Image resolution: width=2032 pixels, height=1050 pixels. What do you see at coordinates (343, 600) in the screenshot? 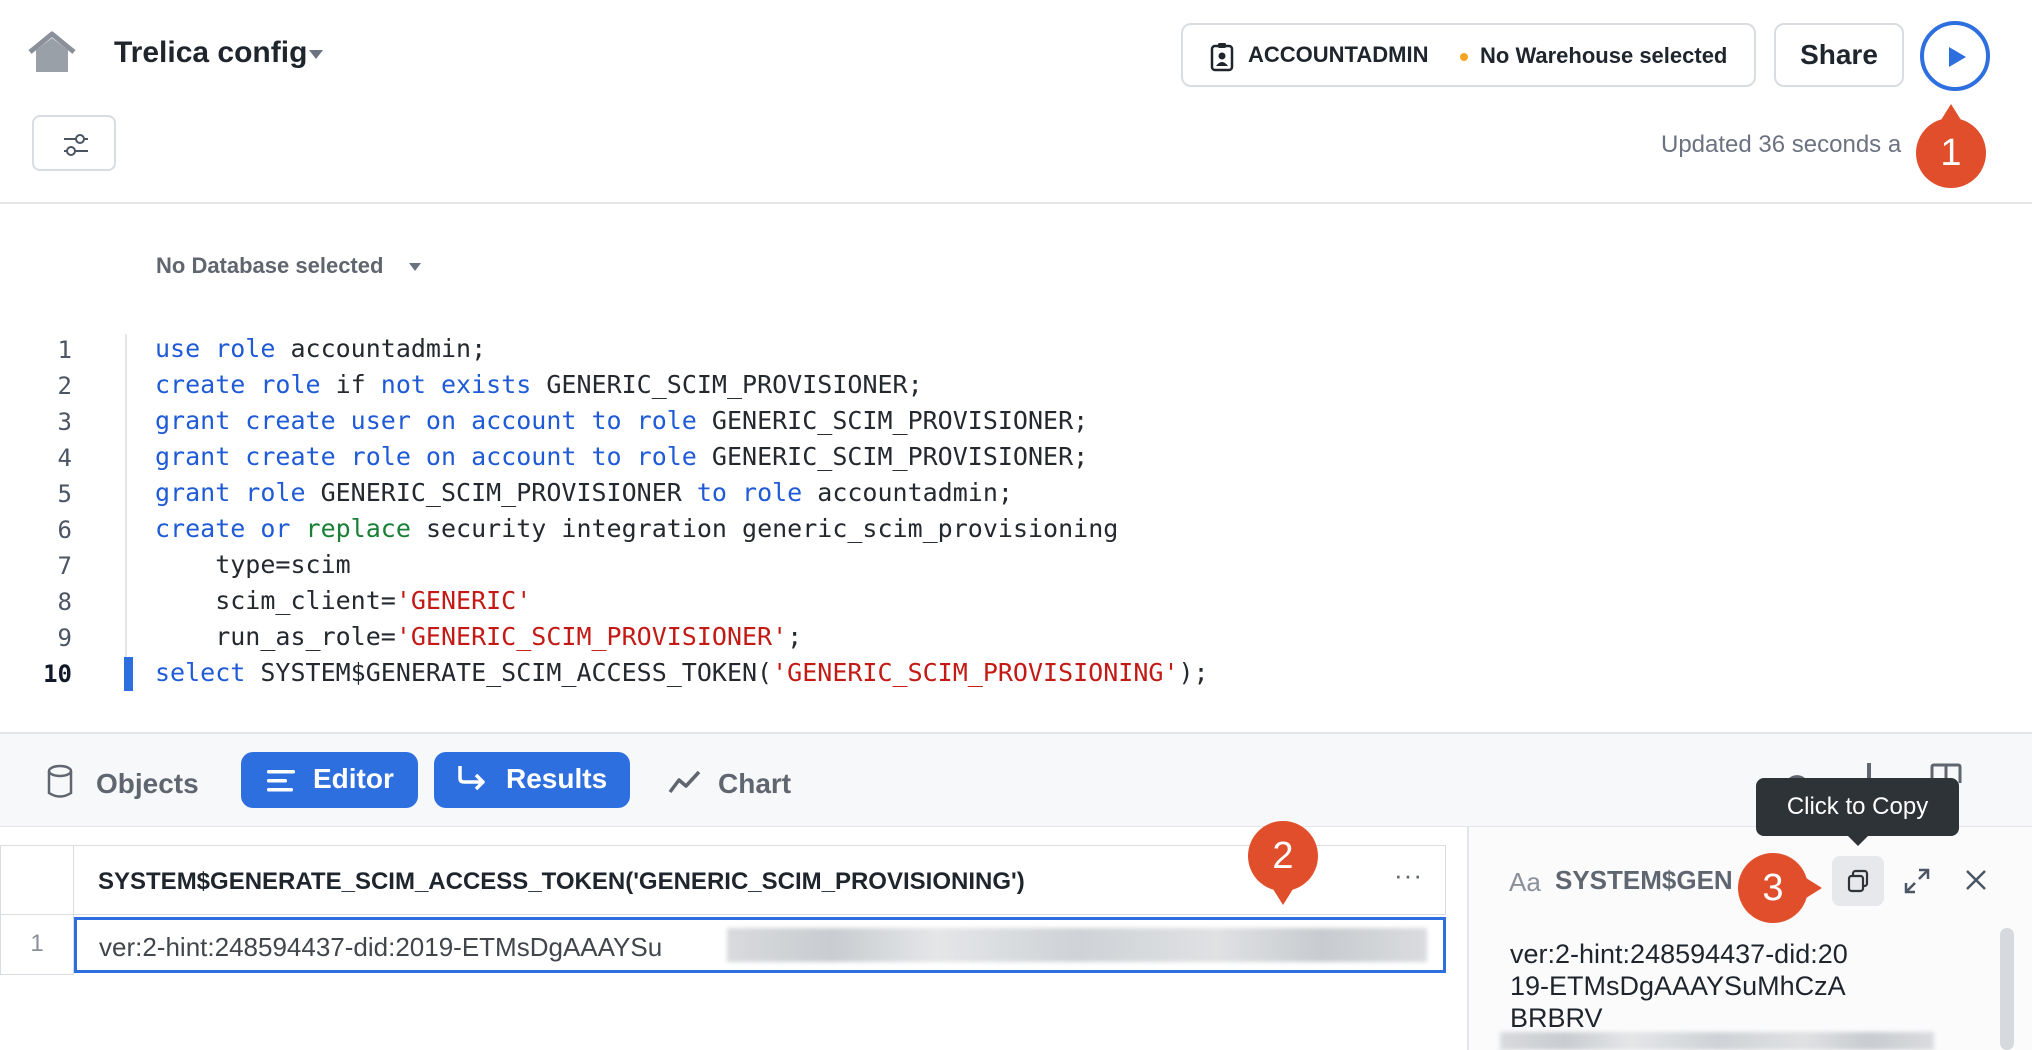
I see `code-line: scim_client='GENERIC'` at bounding box center [343, 600].